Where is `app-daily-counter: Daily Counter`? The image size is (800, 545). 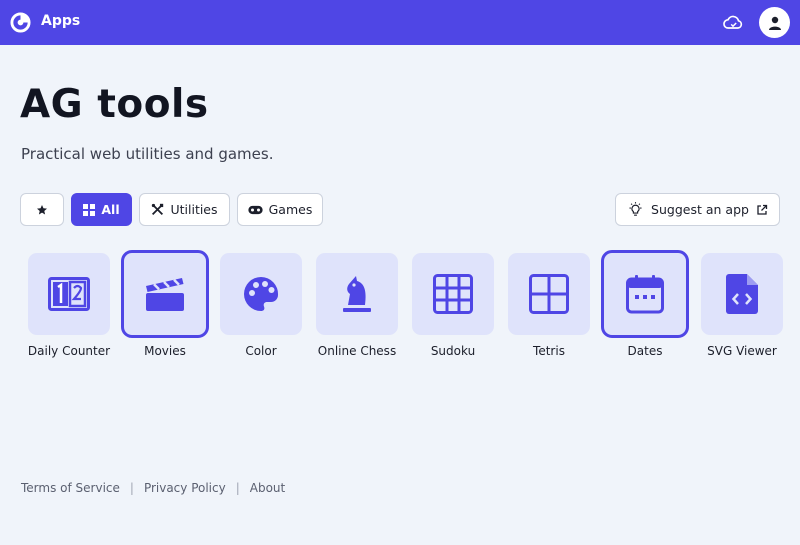 app-daily-counter: Daily Counter is located at coordinates (69, 305).